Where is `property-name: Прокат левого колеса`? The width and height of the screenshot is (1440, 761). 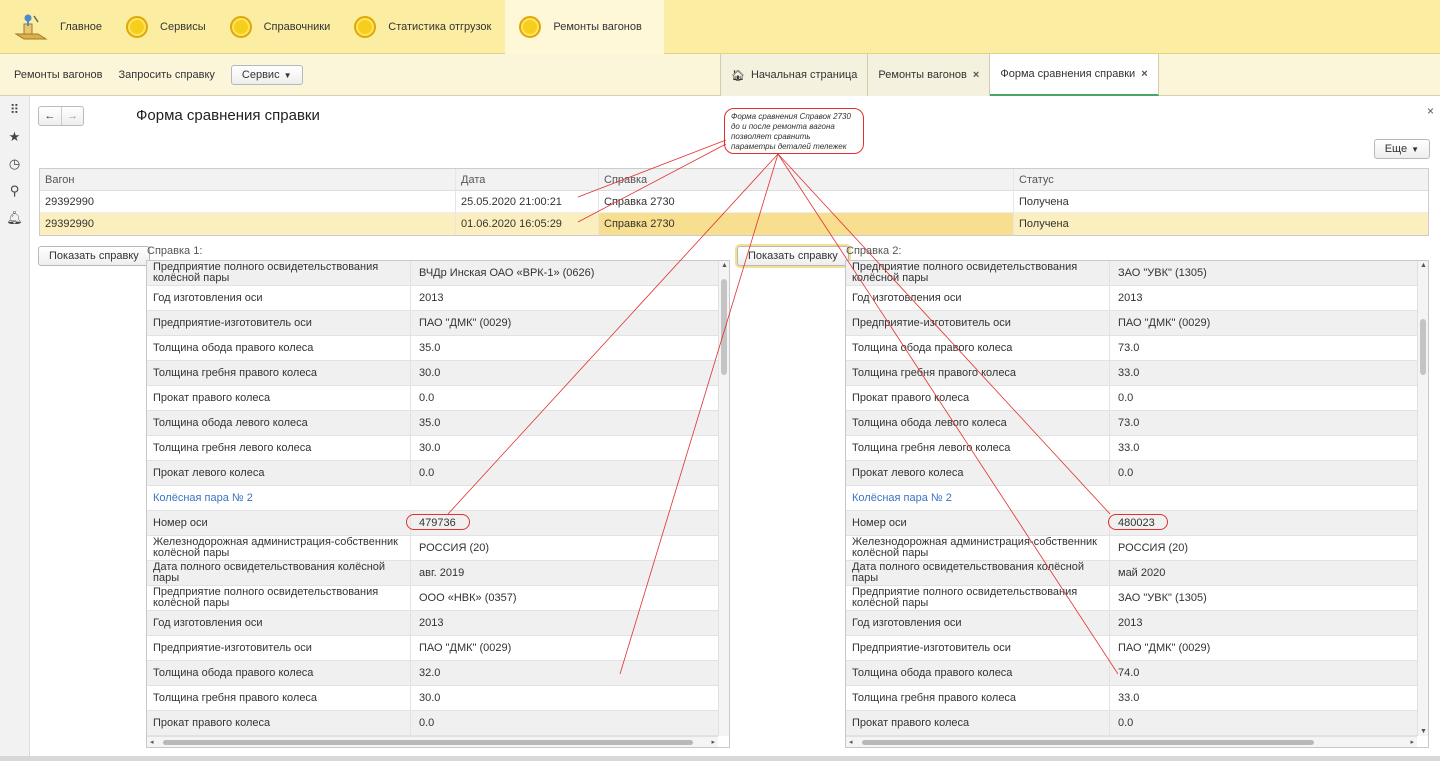 property-name: Прокат левого колеса is located at coordinates (978, 473).